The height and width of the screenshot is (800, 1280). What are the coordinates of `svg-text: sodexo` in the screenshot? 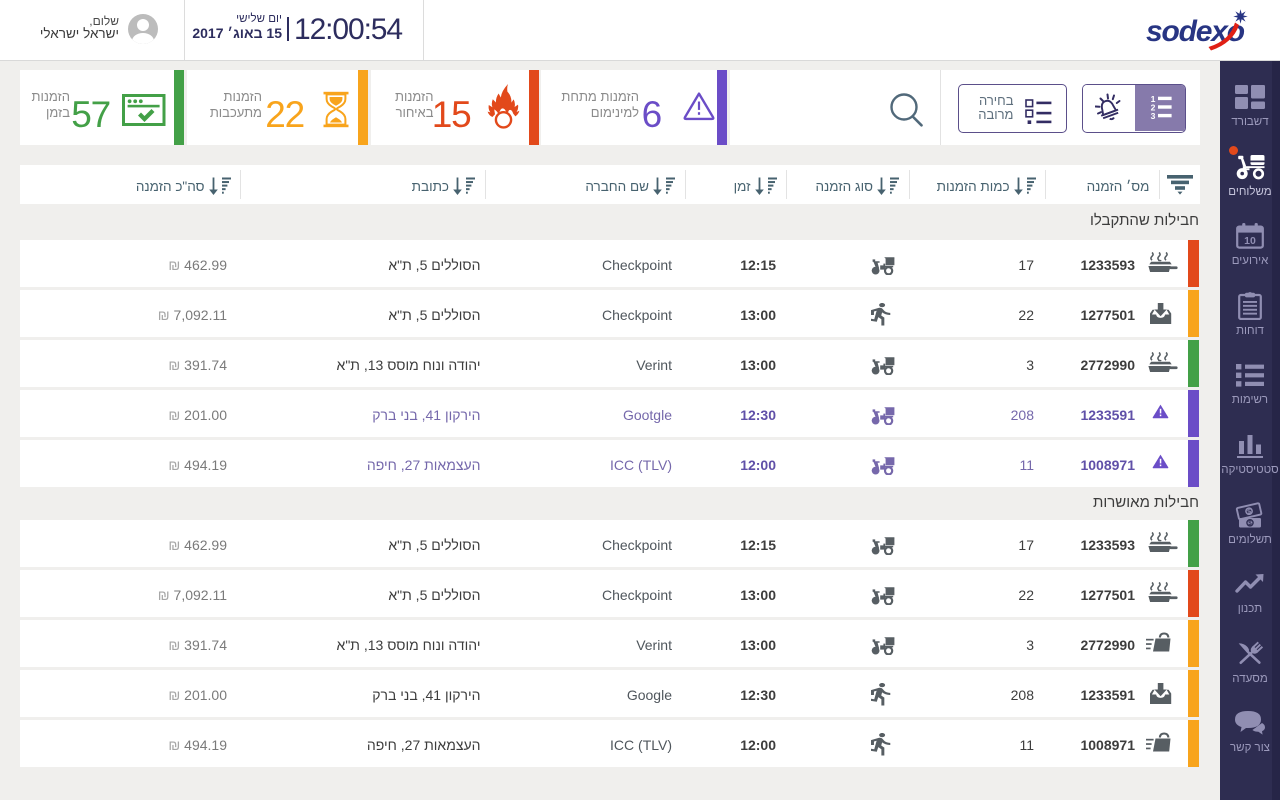 It's located at (1195, 31).